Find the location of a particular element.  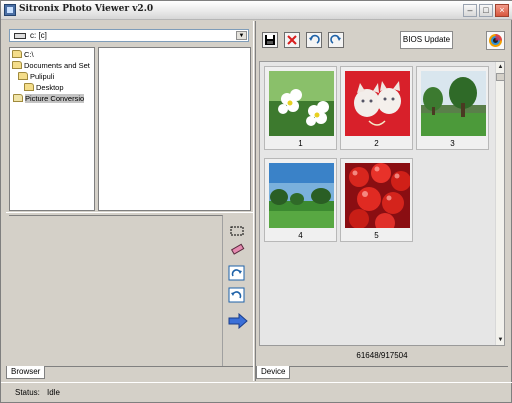

delete-button is located at coordinates (292, 40).